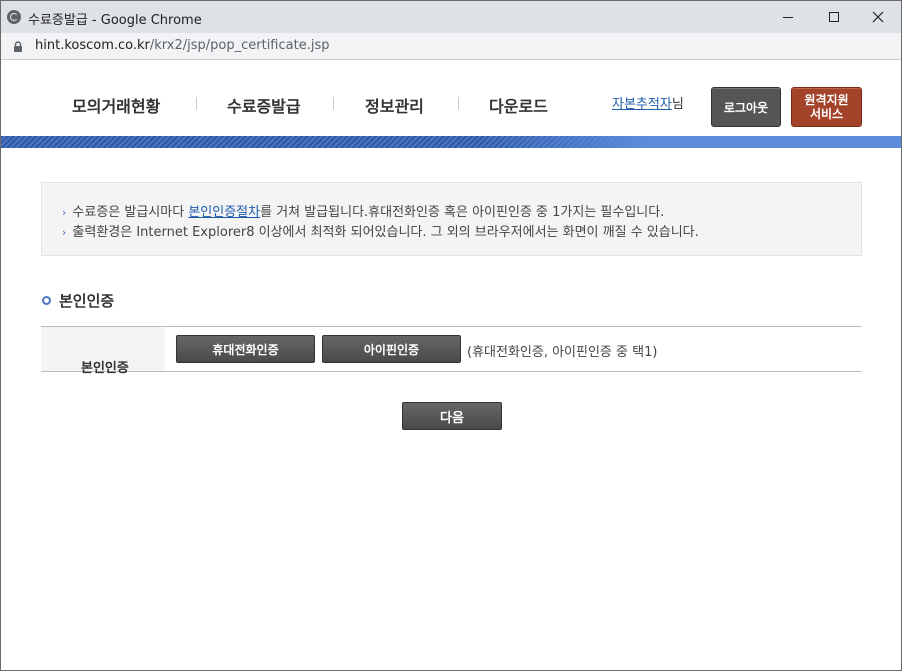  Describe the element at coordinates (245, 349) in the screenshot. I see `phone-auth-button: 휴대전화인증` at that location.